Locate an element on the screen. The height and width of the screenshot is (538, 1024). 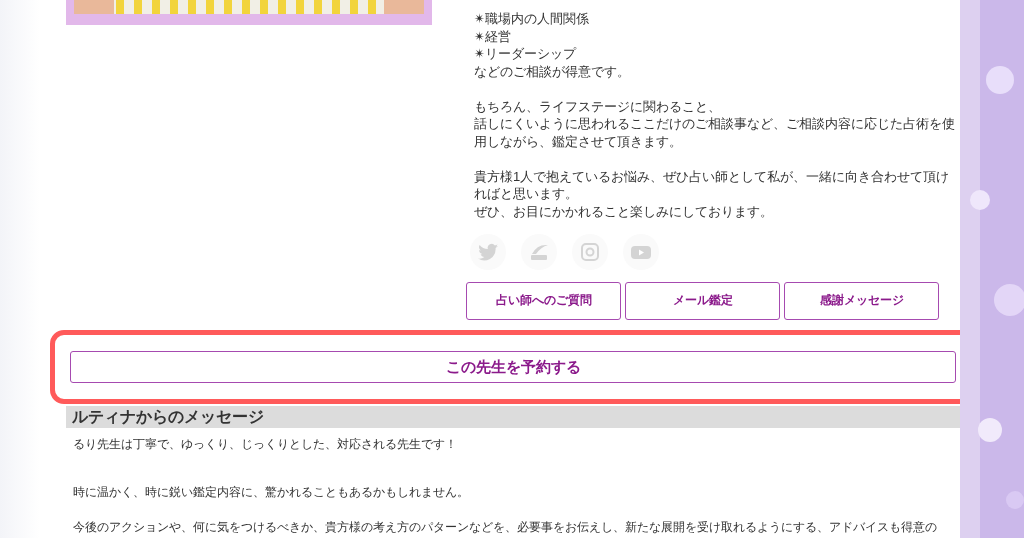
message-paragraph: るり先生は丁寧で、ゆっくり、じっくりとした、対応される先生です！ is located at coordinates (265, 444).